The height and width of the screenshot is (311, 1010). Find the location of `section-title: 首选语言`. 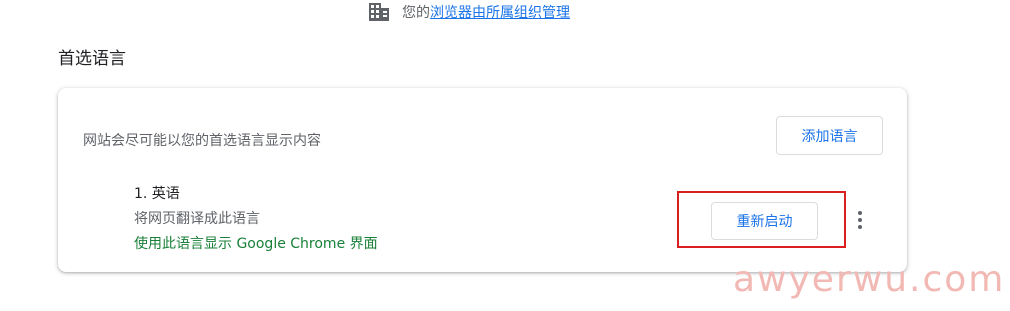

section-title: 首选语言 is located at coordinates (92, 59).